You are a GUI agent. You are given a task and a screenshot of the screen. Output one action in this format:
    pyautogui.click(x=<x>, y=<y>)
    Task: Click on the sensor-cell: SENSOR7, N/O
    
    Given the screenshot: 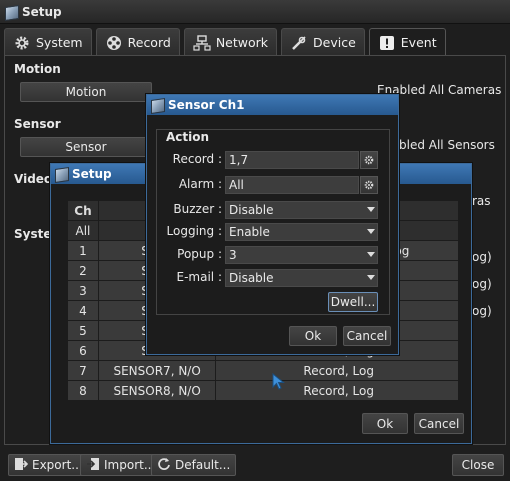 What is the action you would take?
    pyautogui.click(x=157, y=370)
    